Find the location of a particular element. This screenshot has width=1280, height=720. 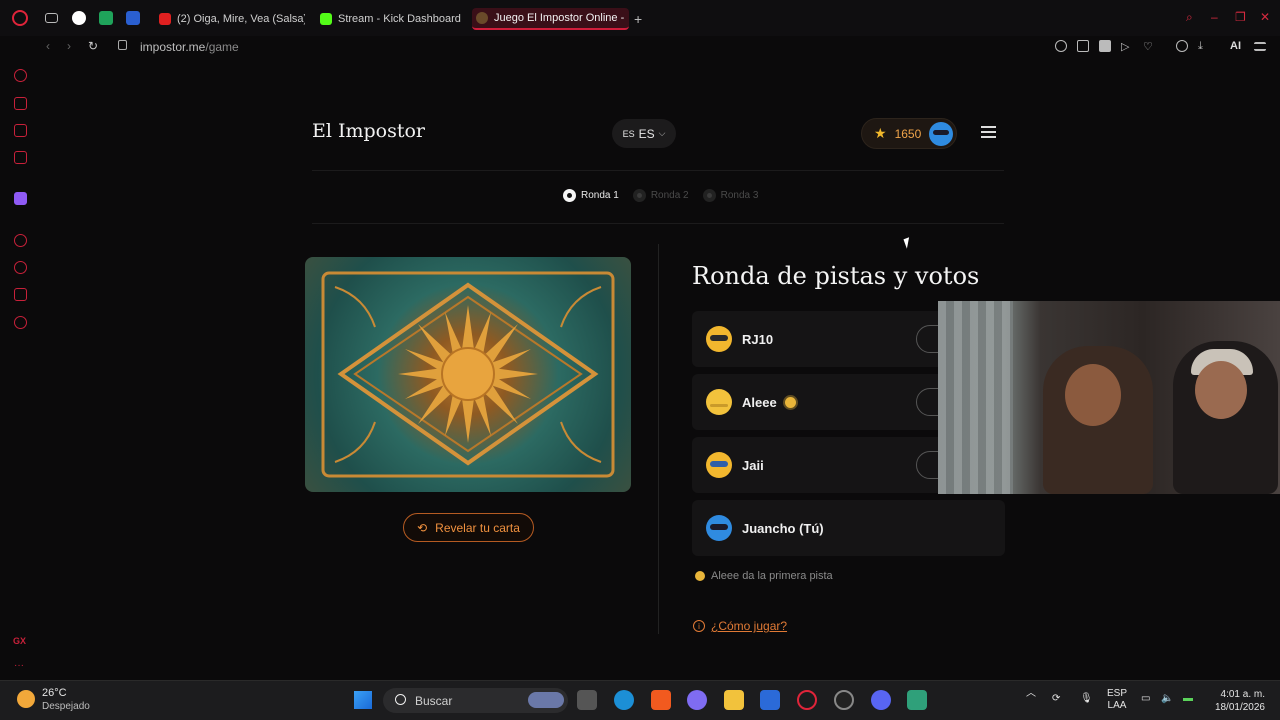

pinned-tab-17track-icon is located at coordinates (133, 18).